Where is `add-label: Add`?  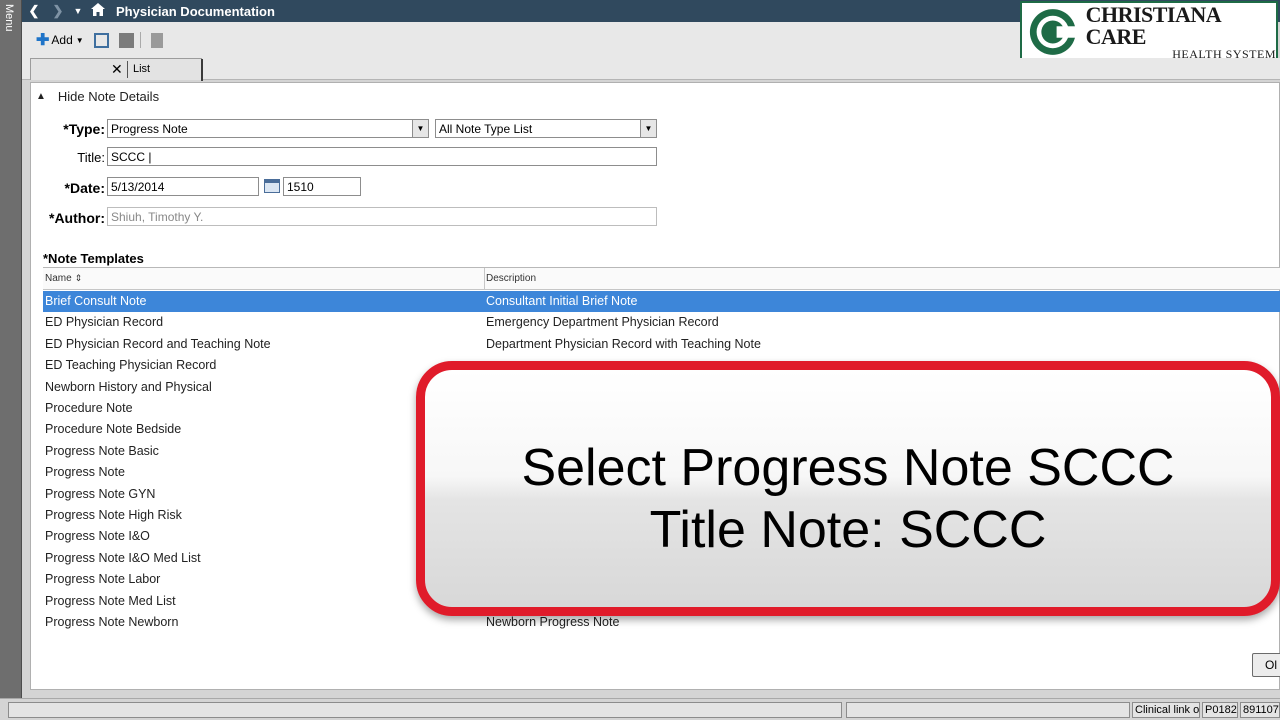 add-label: Add is located at coordinates (62, 40).